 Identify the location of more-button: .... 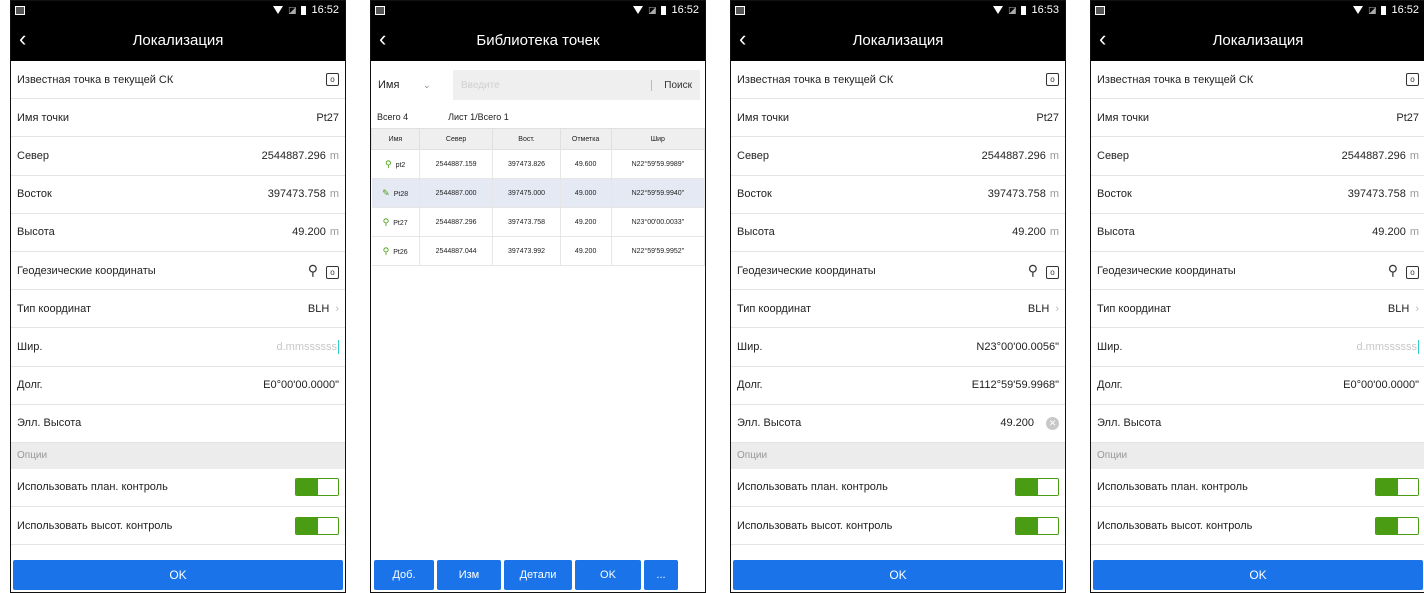
(661, 575).